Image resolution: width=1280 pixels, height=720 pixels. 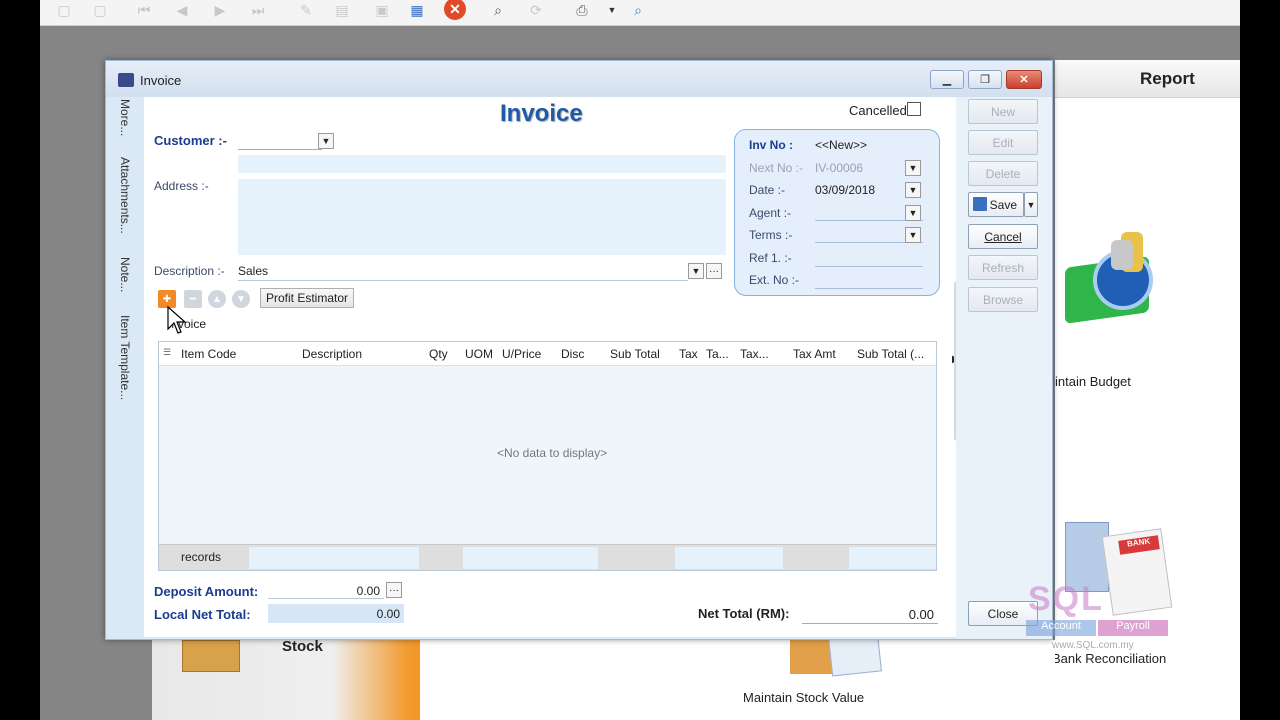 I want to click on watermark-url: www.SQL.com.my, so click(x=1093, y=645).